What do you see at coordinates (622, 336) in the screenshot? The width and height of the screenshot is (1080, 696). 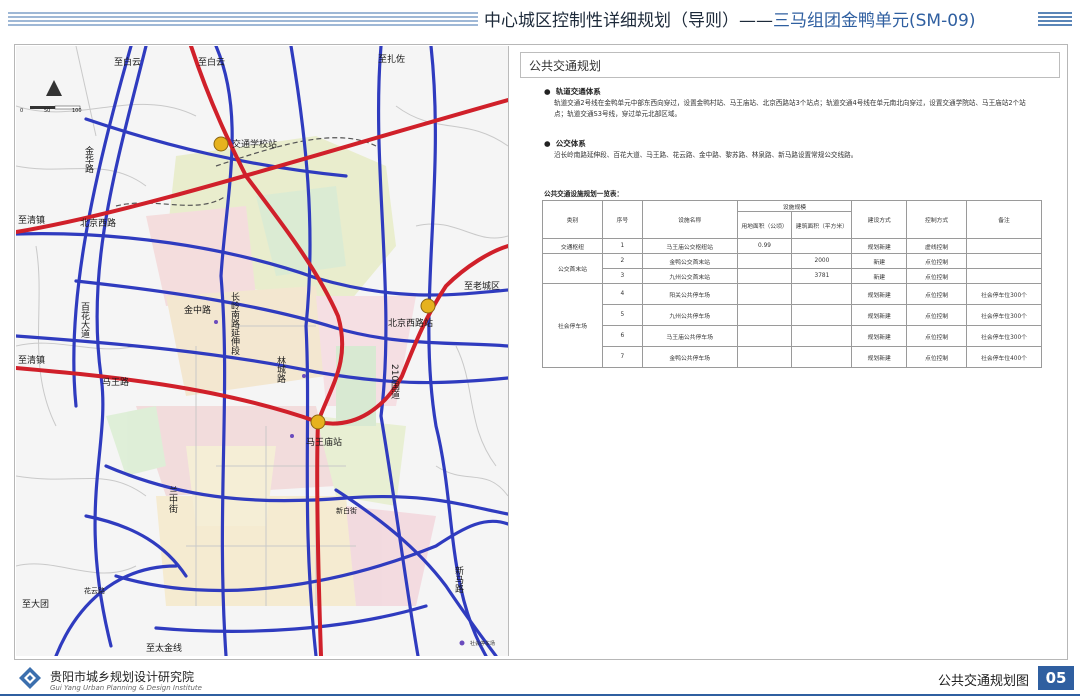 I see `cell-no: 6` at bounding box center [622, 336].